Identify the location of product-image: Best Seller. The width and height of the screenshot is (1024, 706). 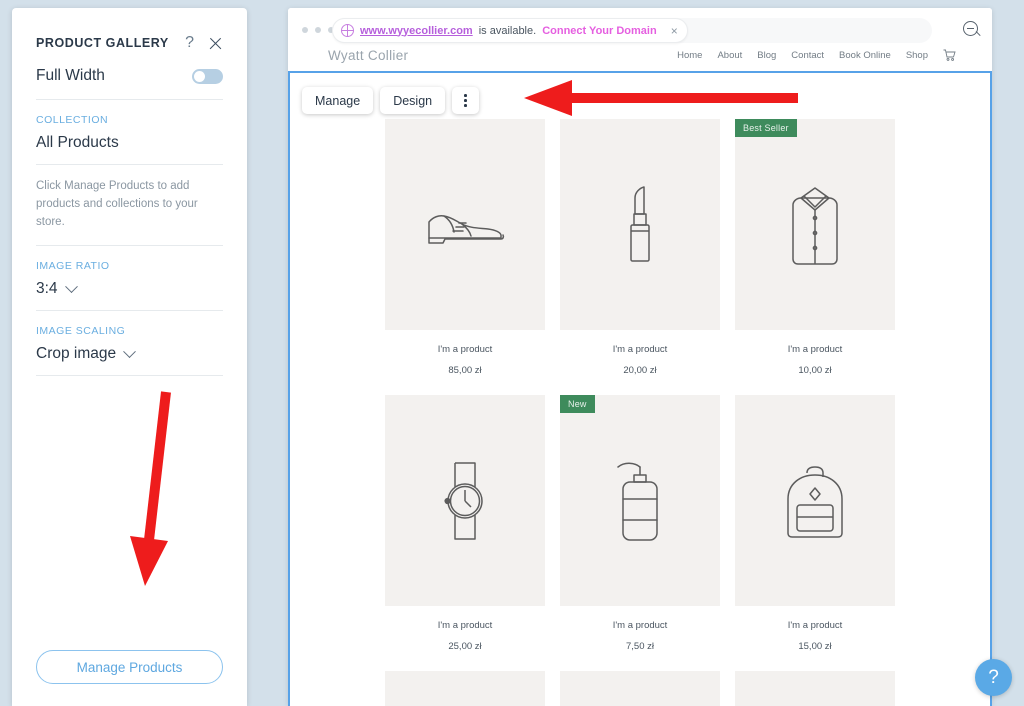
(815, 224).